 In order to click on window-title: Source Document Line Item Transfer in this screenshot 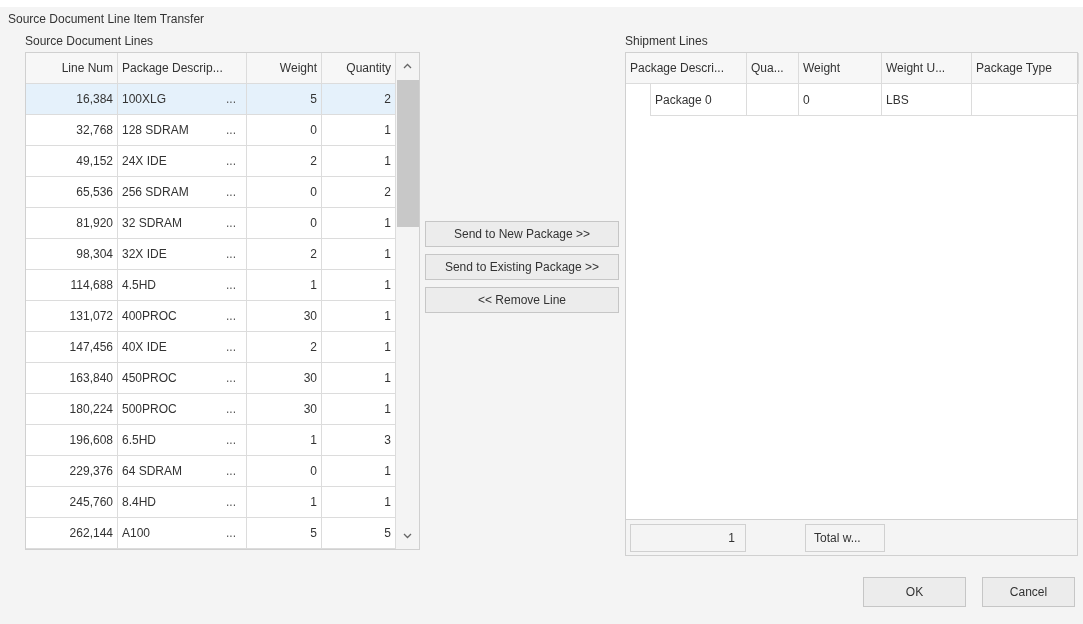, I will do `click(107, 19)`.